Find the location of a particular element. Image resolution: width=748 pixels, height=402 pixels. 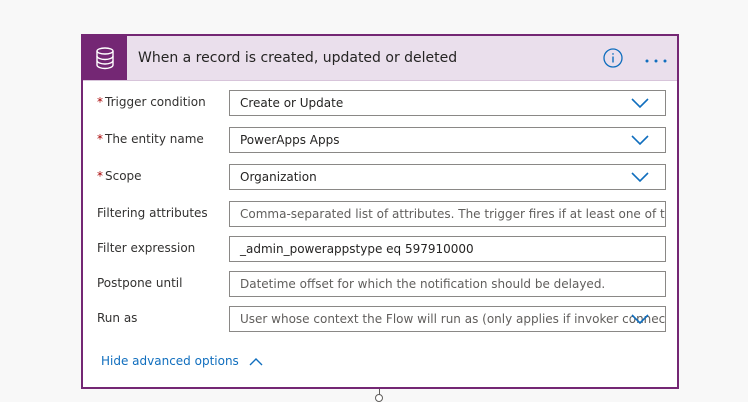

more-options-icon is located at coordinates (656, 58).